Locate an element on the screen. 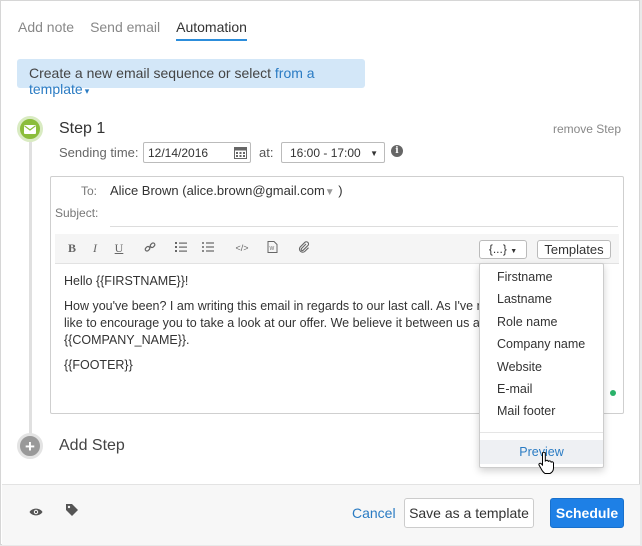 The image size is (642, 546). footer-bar: Cancel Save as a template Schedule is located at coordinates (321, 514).